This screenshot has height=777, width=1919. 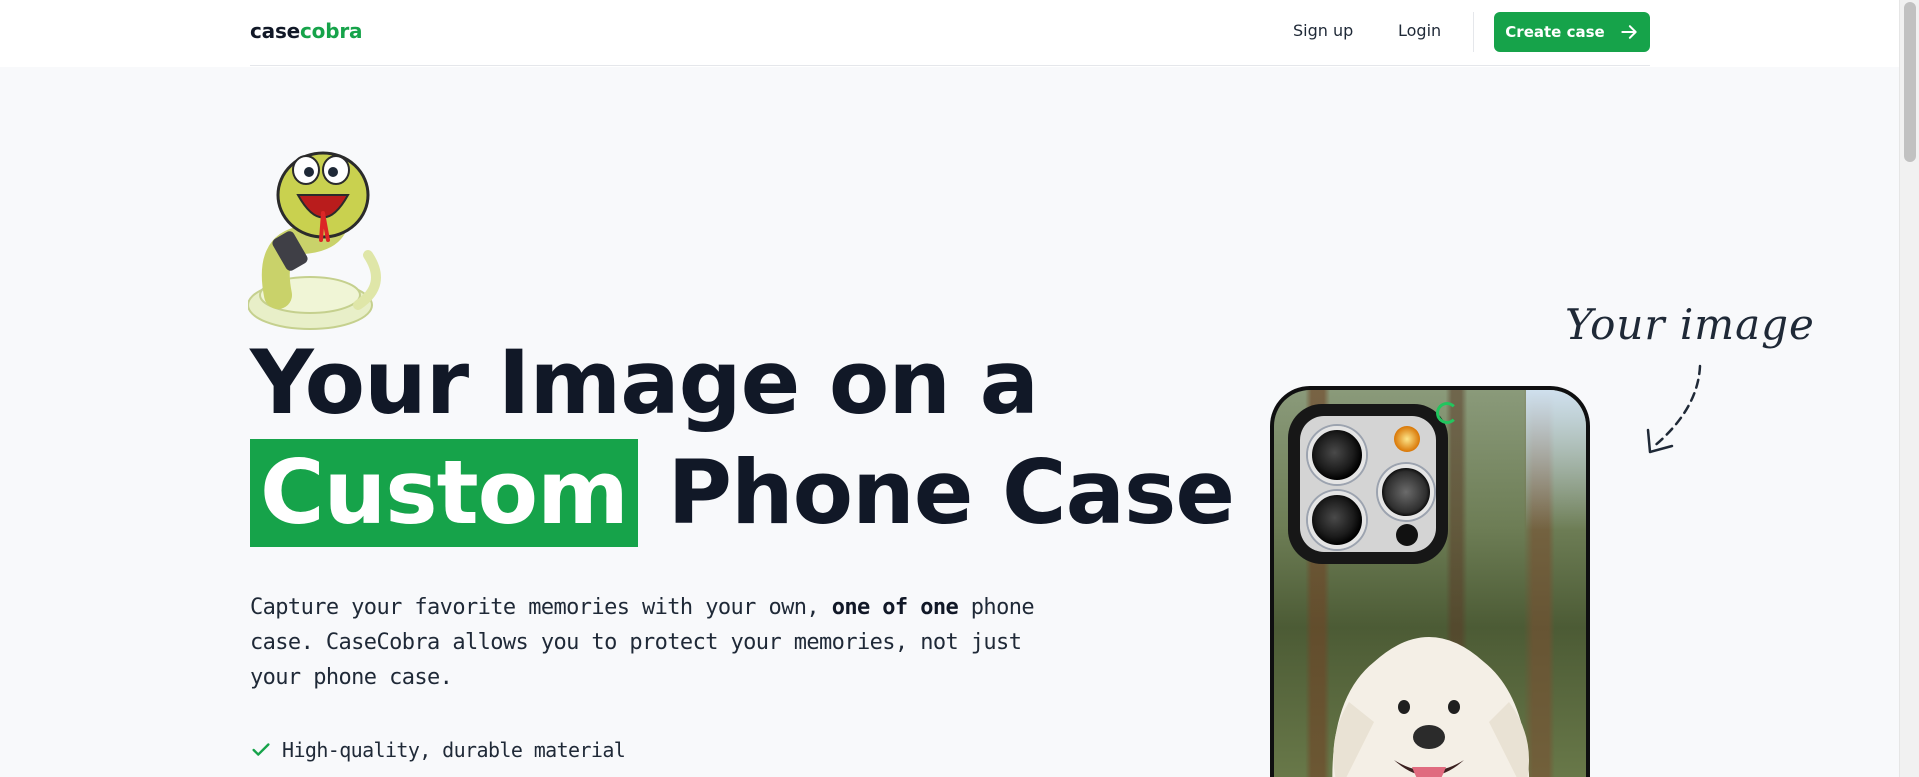 I want to click on login-link: Login, so click(x=1419, y=30).